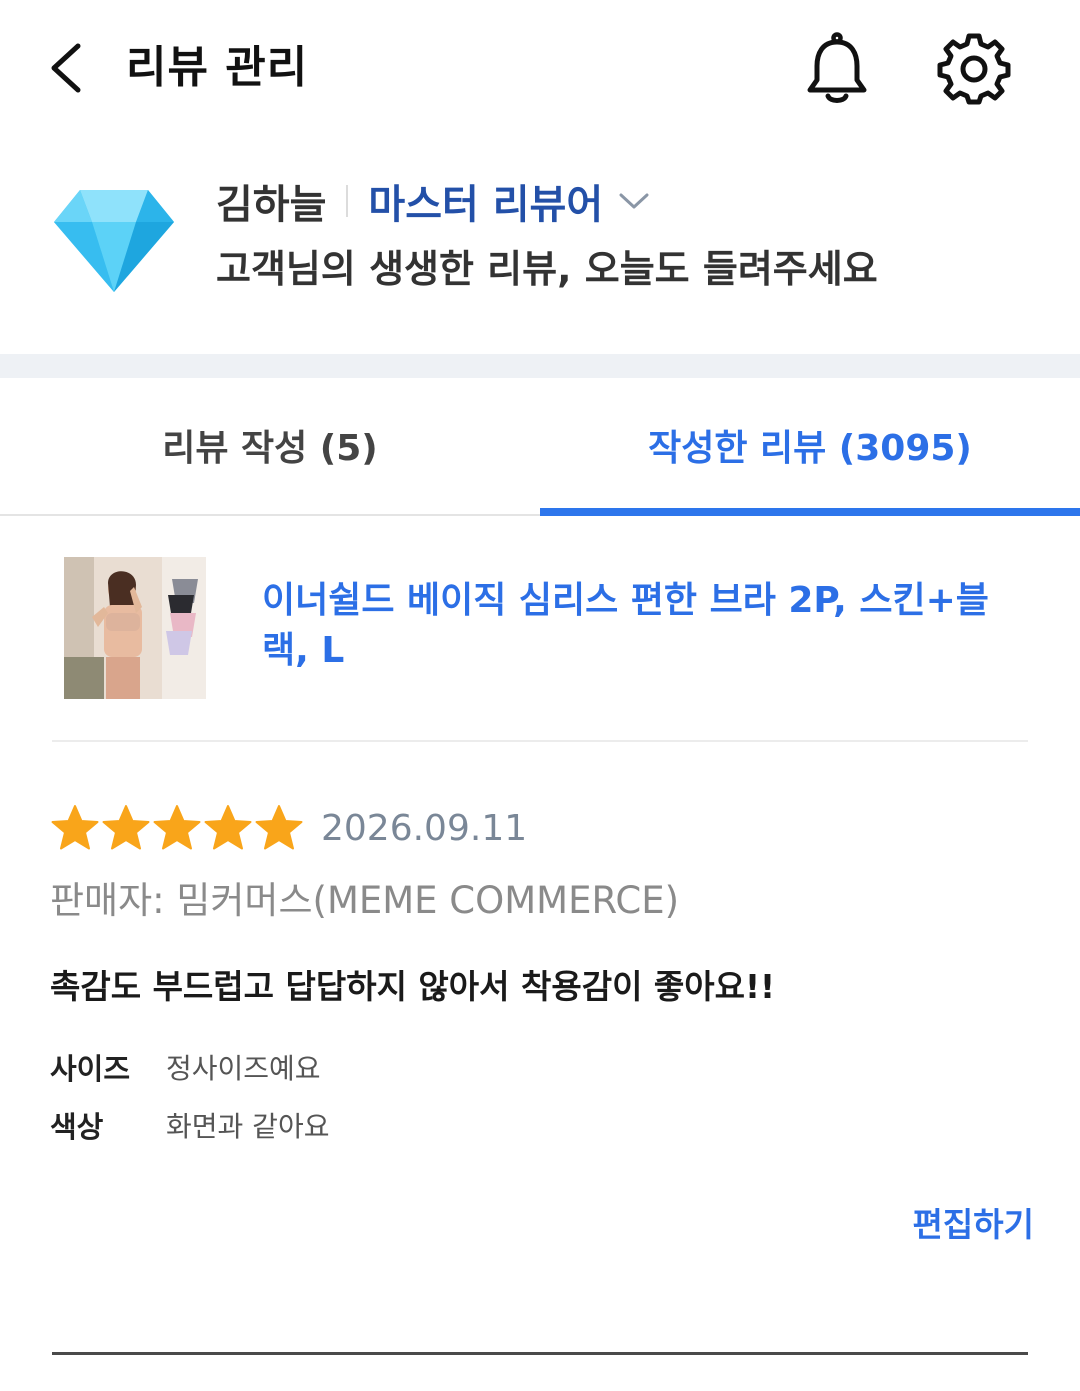  Describe the element at coordinates (973, 1222) in the screenshot. I see `edit-review-button: 편집하기` at that location.